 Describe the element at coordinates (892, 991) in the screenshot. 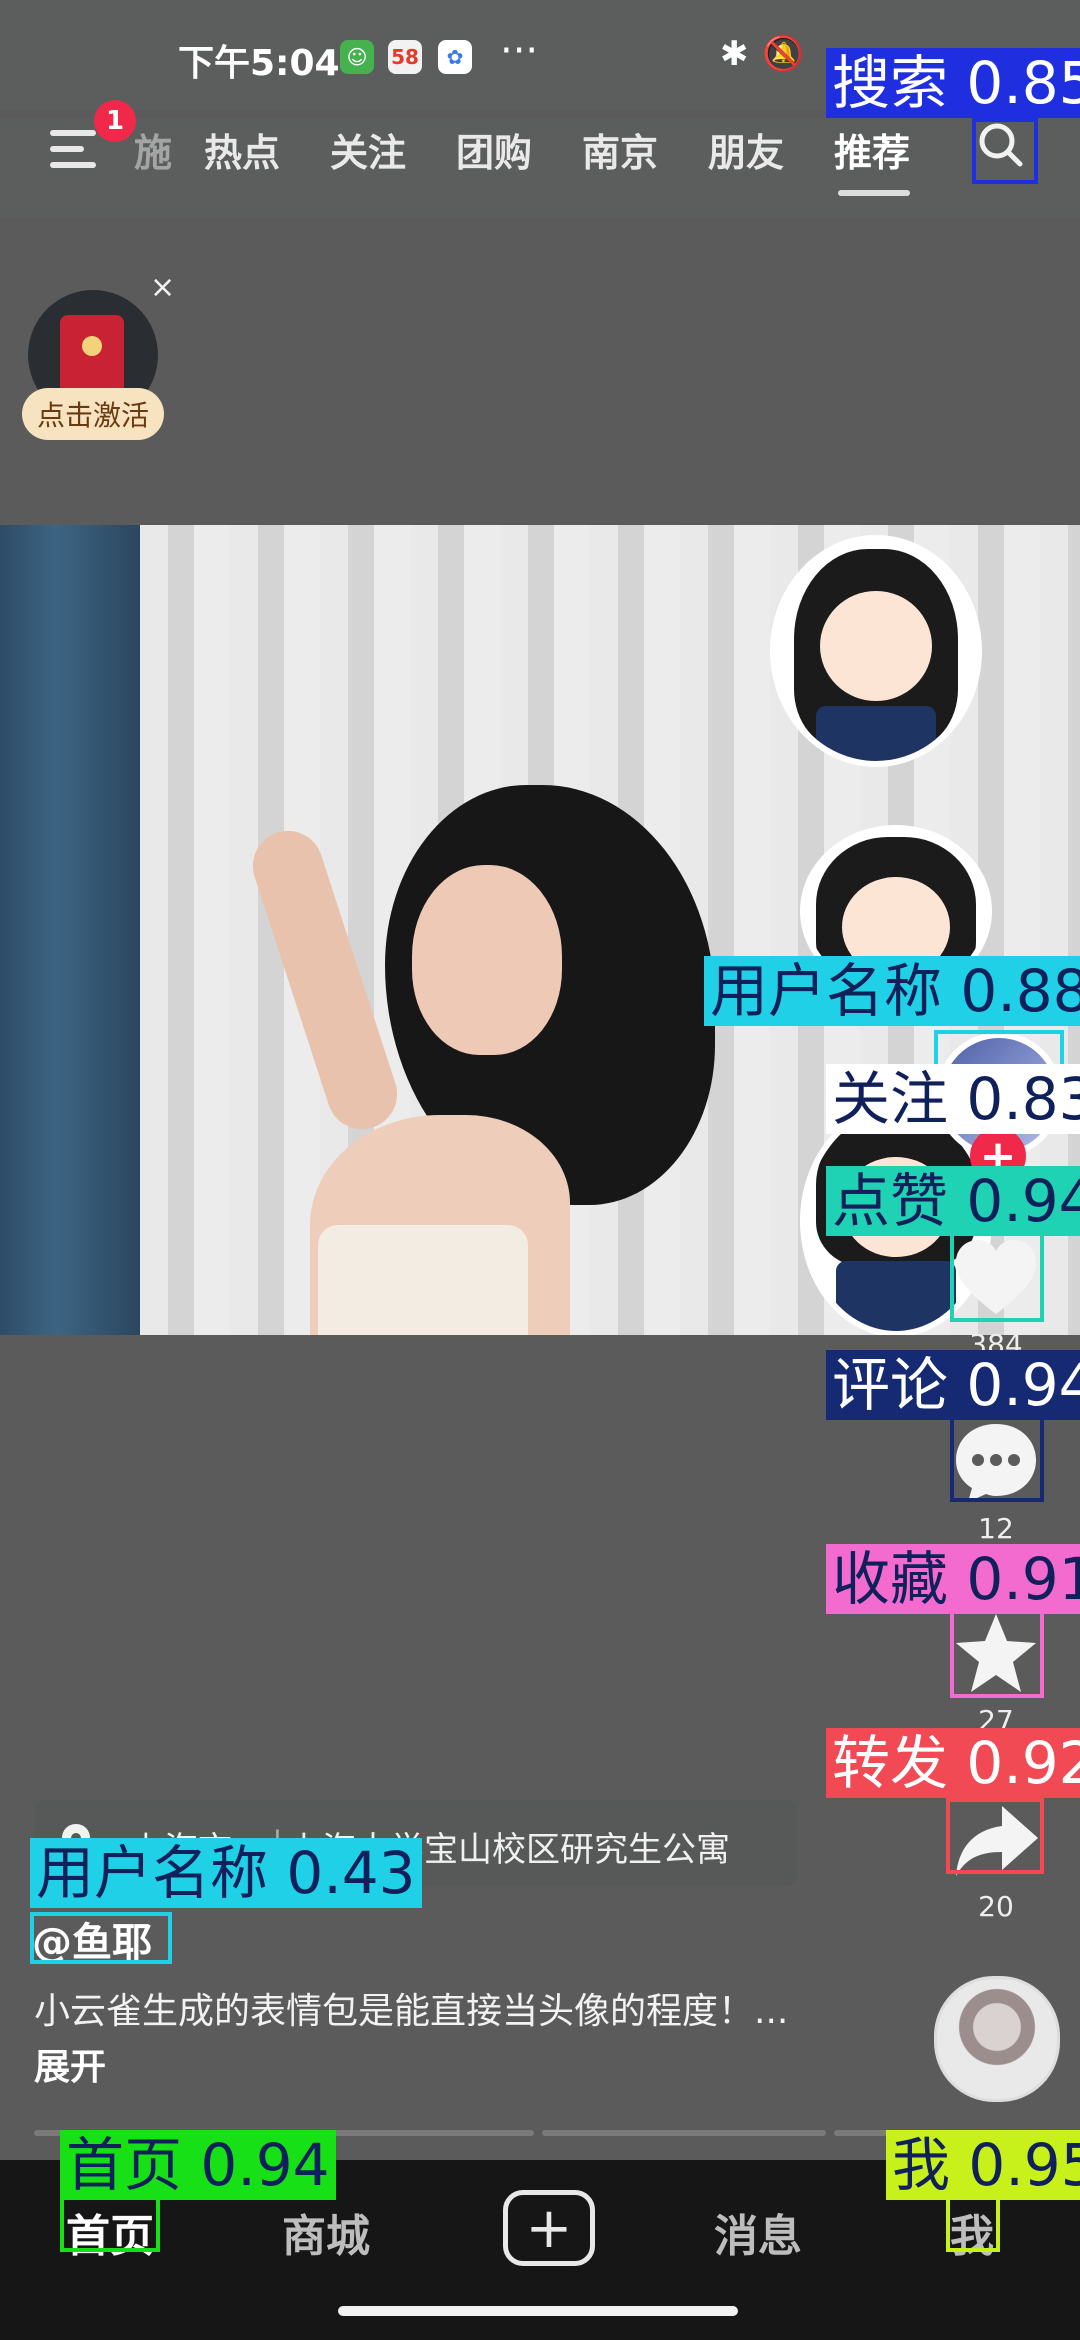

I see `detection-label-username-1: 用户名称 0.88` at that location.